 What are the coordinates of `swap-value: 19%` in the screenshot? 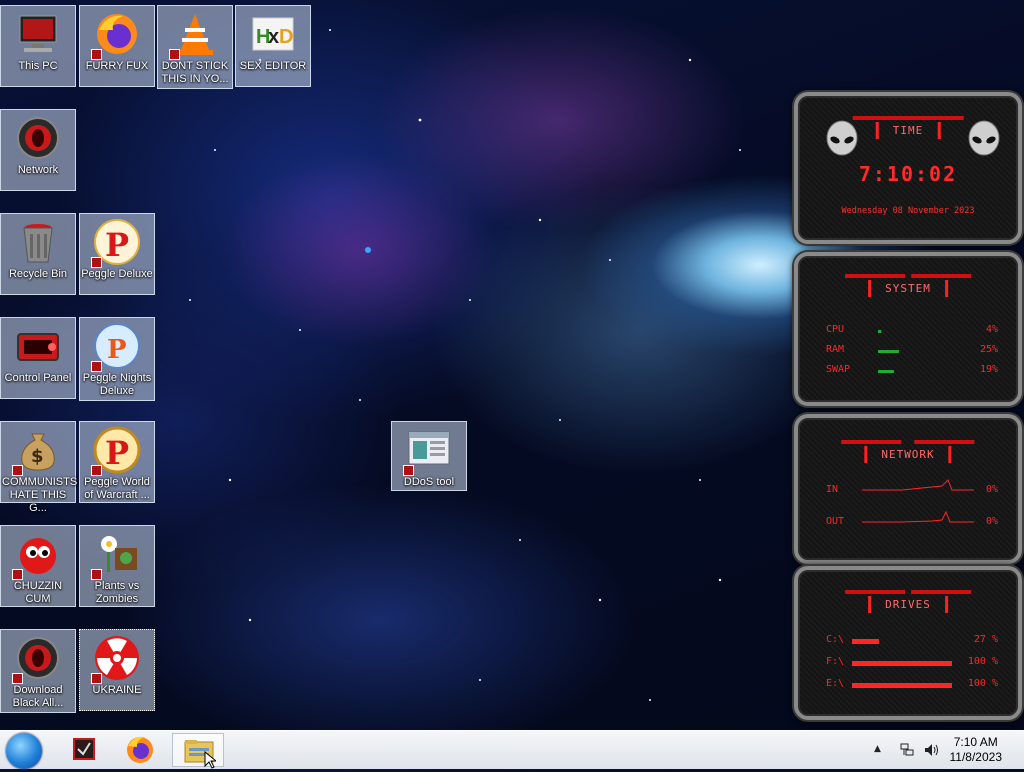 It's located at (988, 369).